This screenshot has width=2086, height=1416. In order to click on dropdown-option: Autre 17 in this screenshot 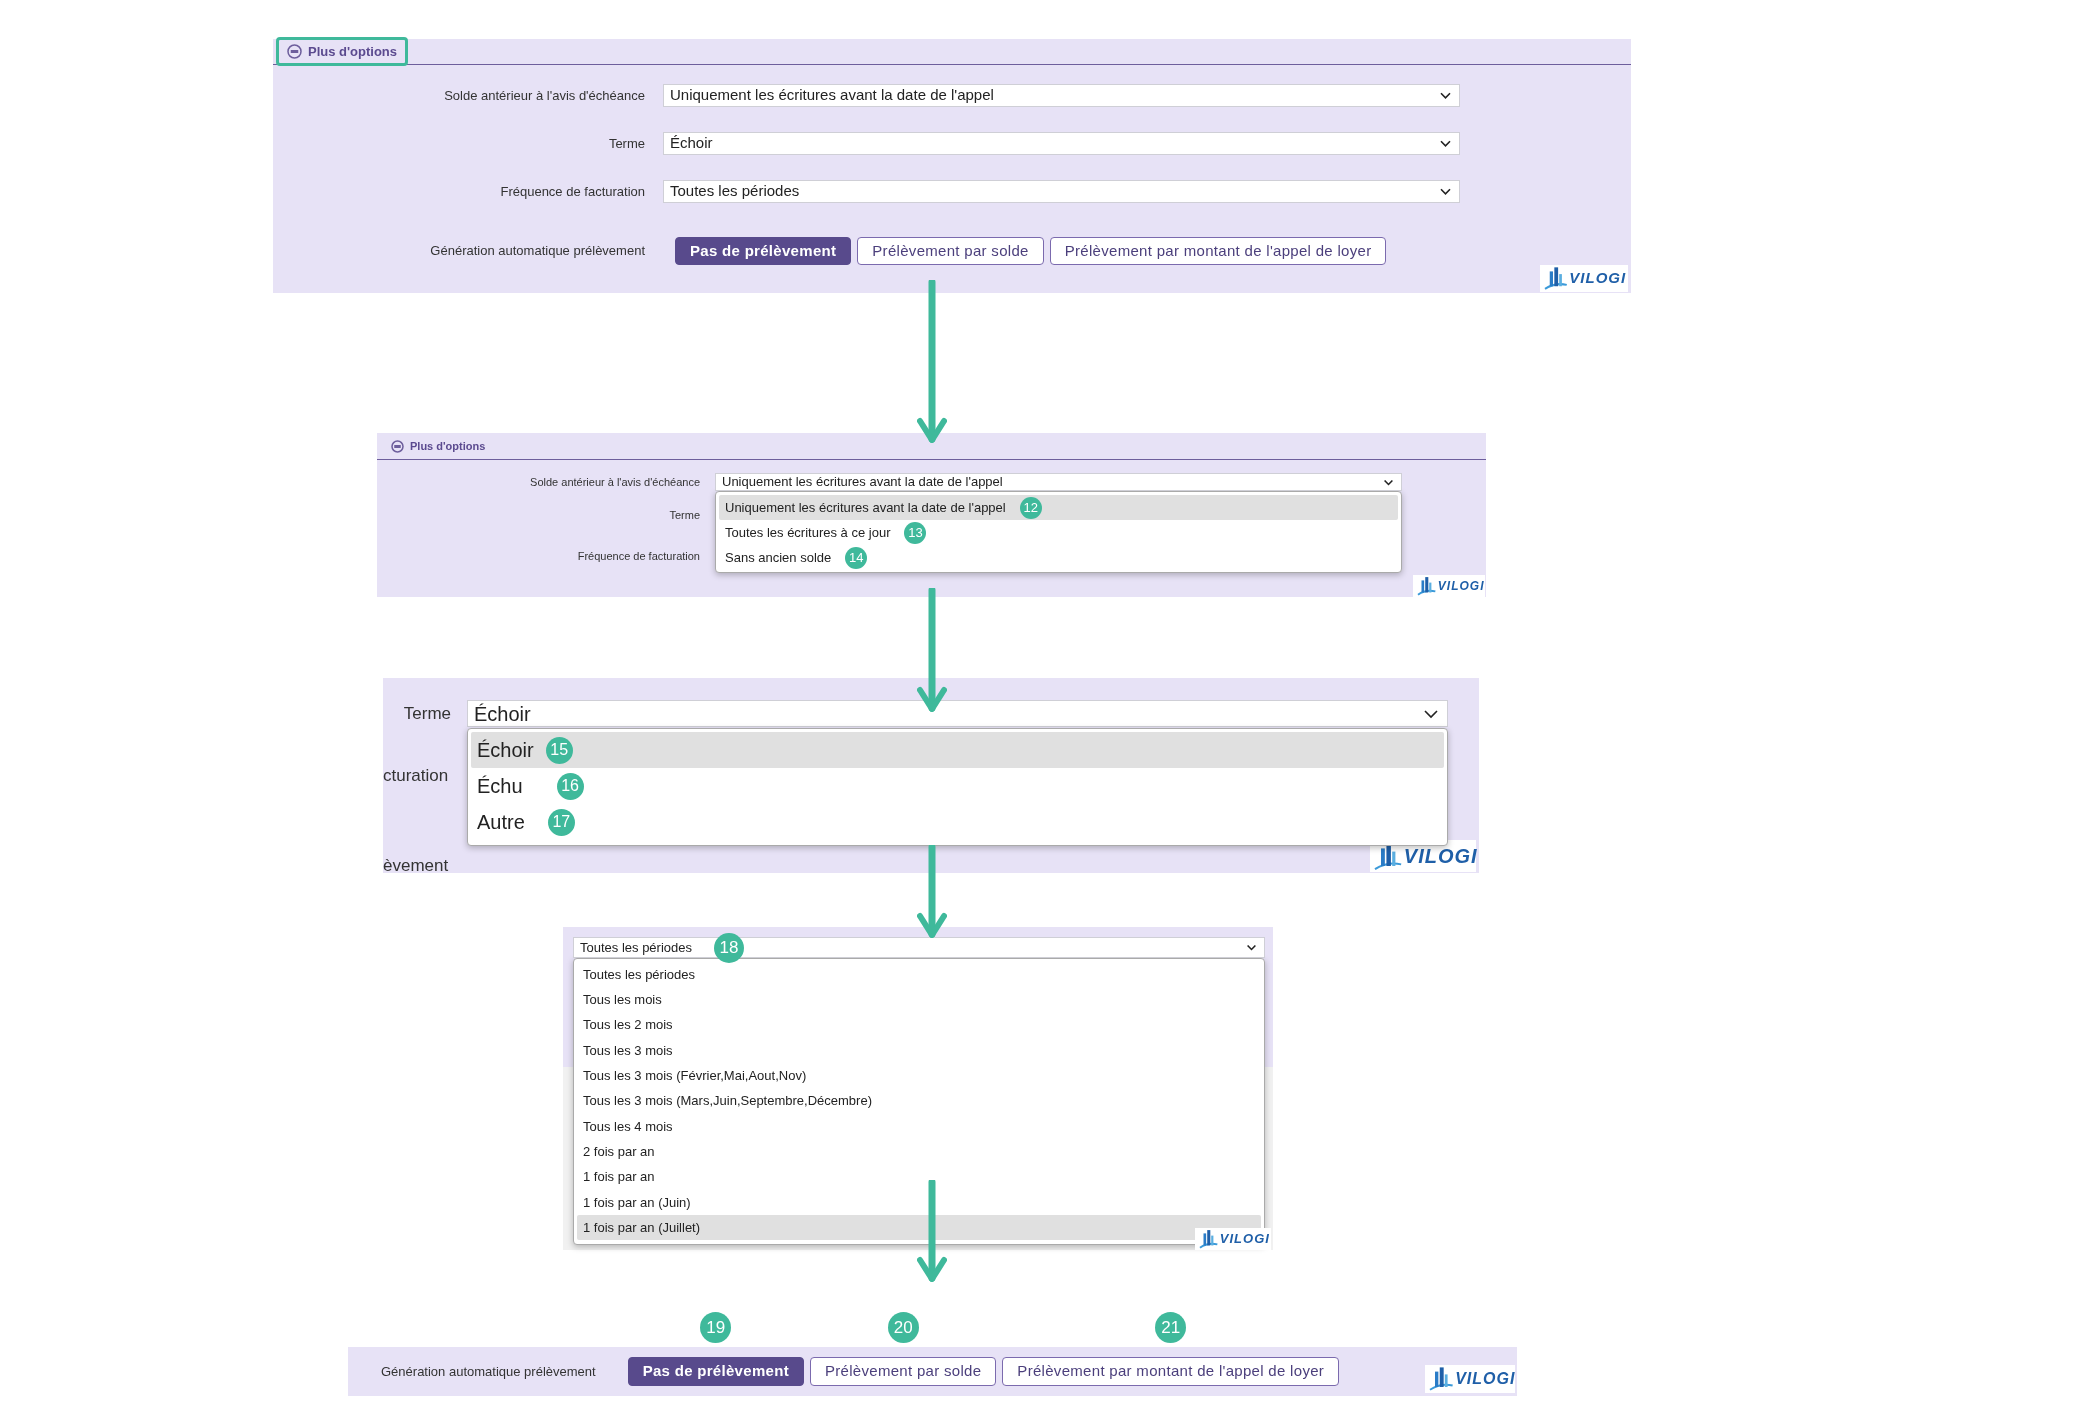, I will do `click(957, 822)`.